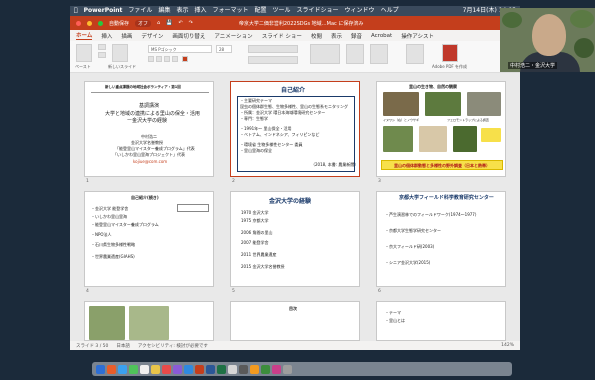 Image resolution: width=595 pixels, height=380 pixels. Describe the element at coordinates (199, 369) in the screenshot. I see `powerpoint-icon` at that location.